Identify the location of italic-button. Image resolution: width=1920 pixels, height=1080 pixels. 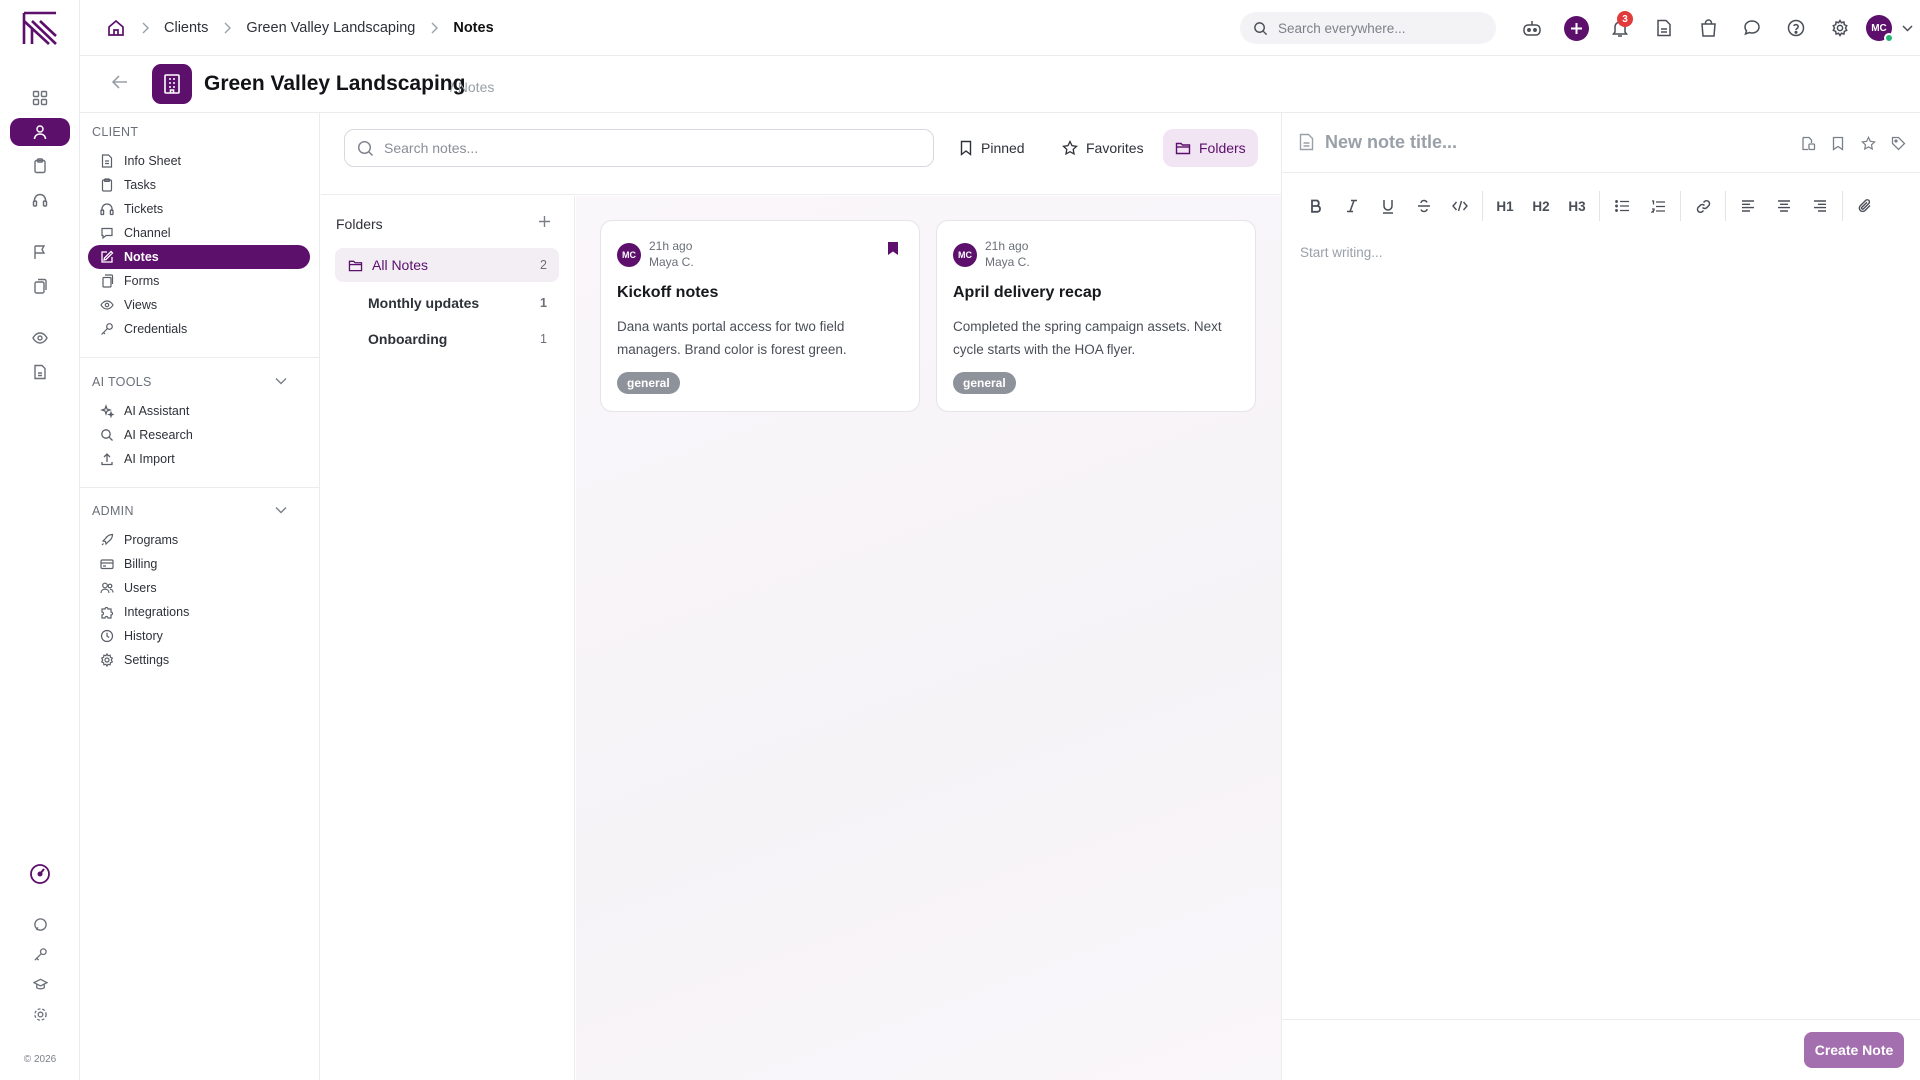
(1352, 206).